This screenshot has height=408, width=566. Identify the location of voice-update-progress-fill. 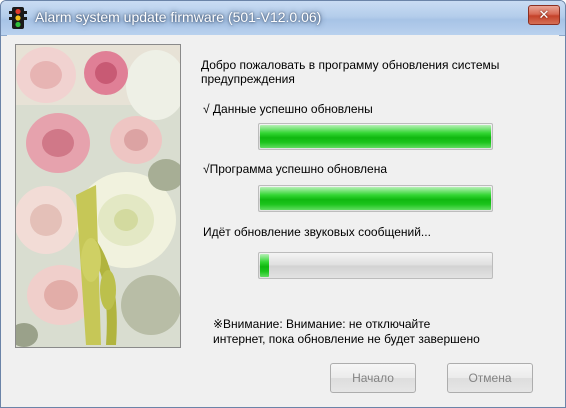
(264, 265).